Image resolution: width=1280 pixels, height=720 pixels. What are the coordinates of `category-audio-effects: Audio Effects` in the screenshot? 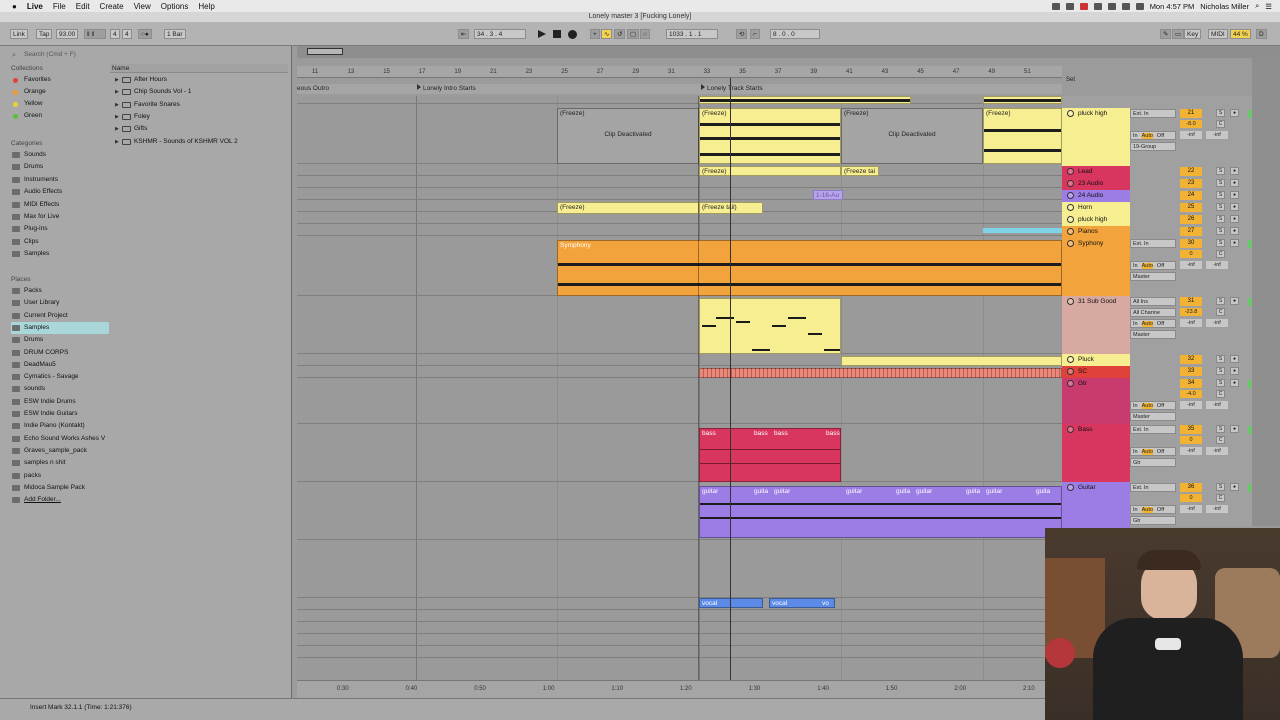 It's located at (60, 192).